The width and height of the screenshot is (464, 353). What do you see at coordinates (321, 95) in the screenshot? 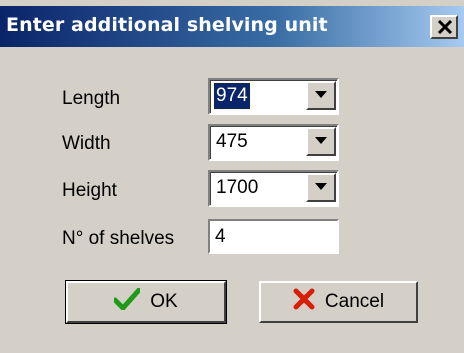
I see `length-dropdown-button` at bounding box center [321, 95].